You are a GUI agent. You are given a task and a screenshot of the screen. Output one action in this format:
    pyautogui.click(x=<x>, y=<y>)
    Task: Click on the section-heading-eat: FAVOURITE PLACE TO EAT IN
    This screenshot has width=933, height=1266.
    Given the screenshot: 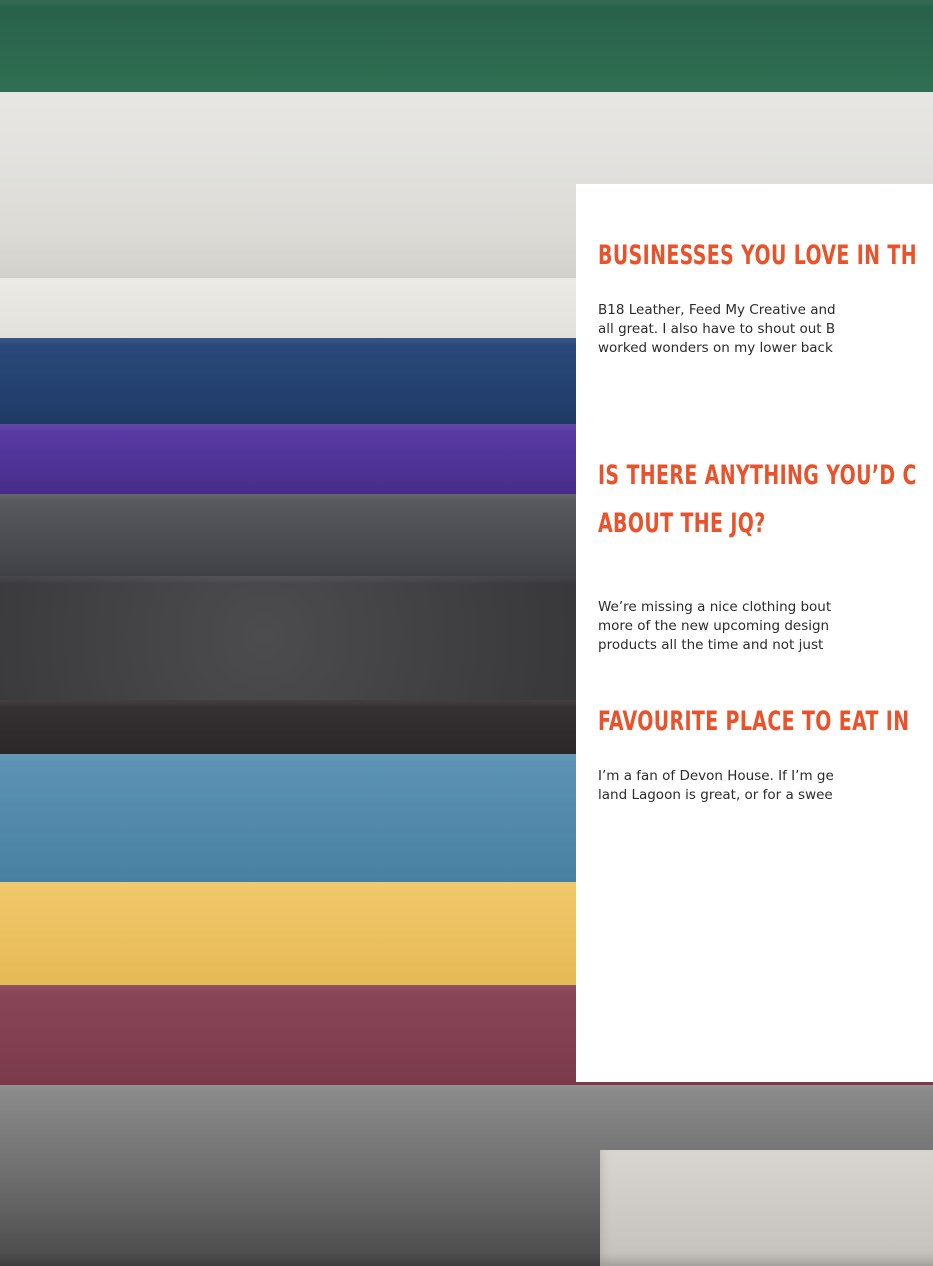 What is the action you would take?
    pyautogui.click(x=754, y=721)
    